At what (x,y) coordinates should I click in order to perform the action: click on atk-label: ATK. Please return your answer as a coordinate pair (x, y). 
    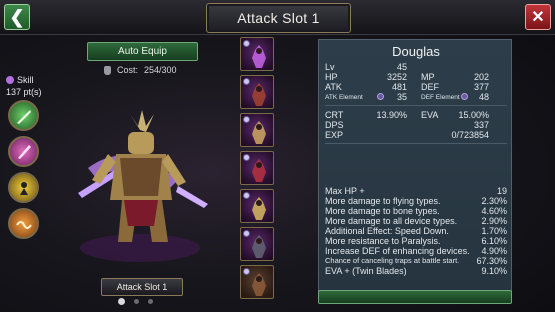
    Looking at the image, I should click on (333, 87).